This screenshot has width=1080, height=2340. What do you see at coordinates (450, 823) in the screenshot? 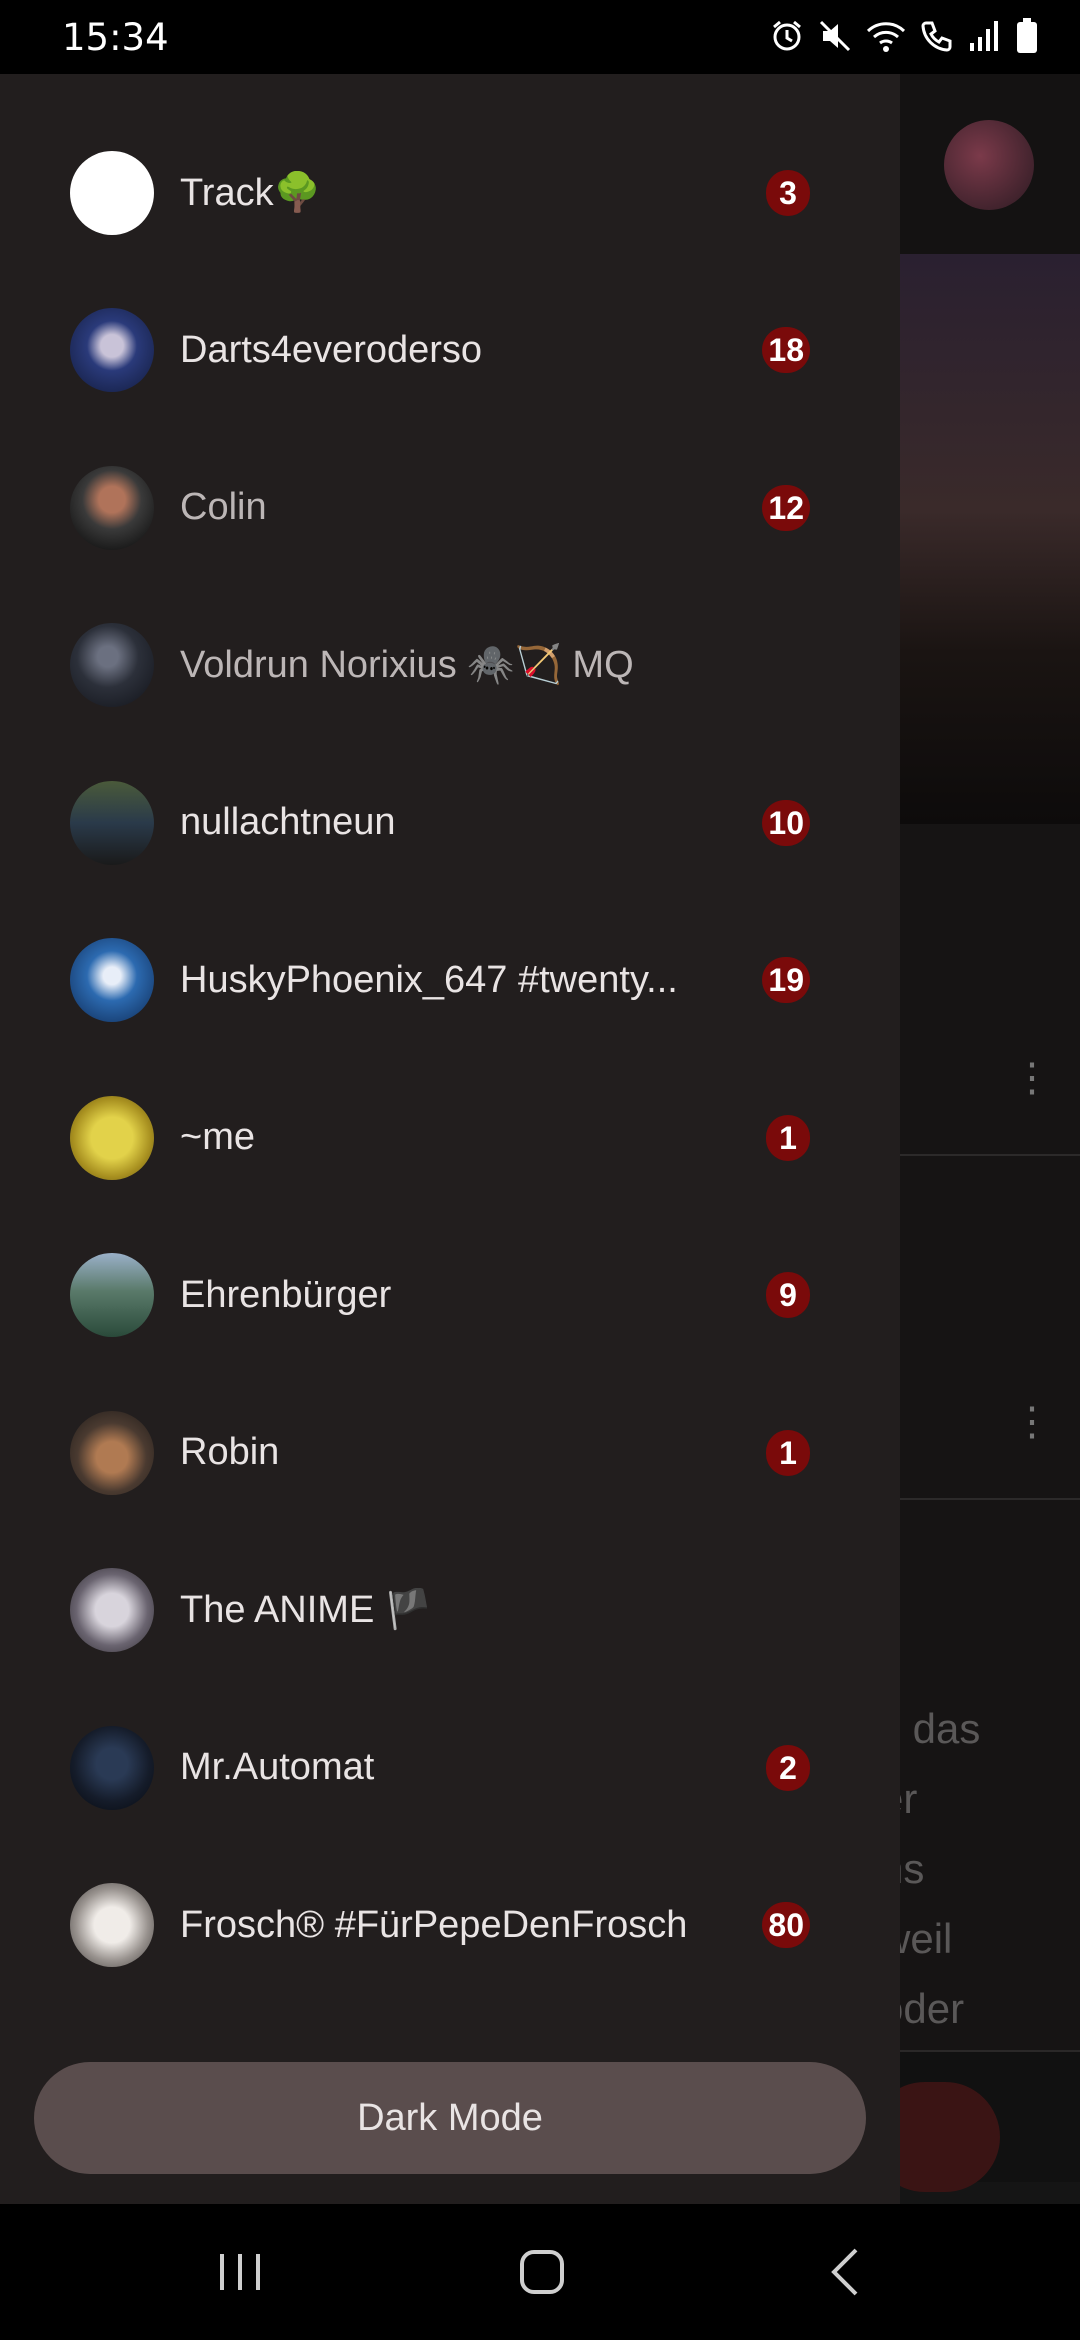
I see `chat-list-item: nullachtneun 10` at bounding box center [450, 823].